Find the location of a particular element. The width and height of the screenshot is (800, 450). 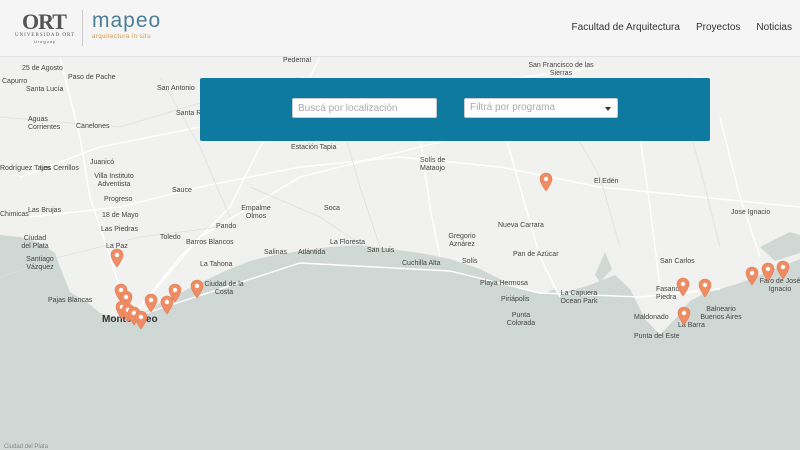

map-label: Pajas Blancas is located at coordinates (70, 300).